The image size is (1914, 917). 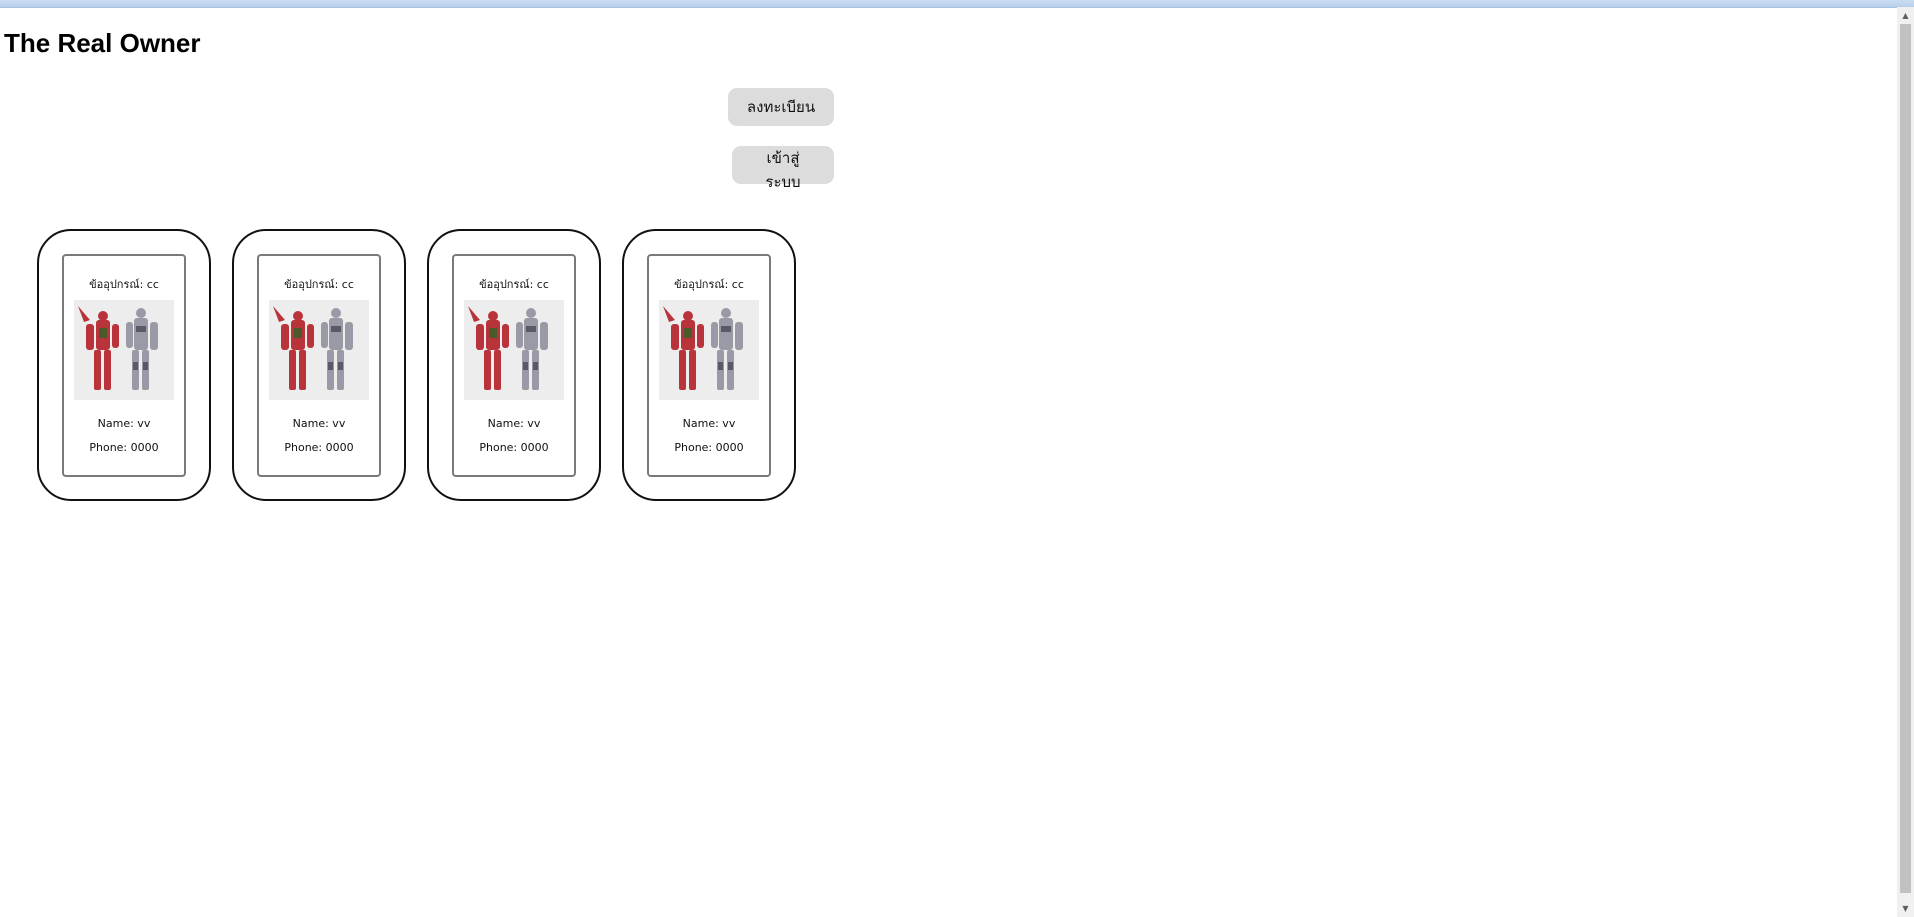 I want to click on vertical-scrollbar: ▲ ▼, so click(x=1905, y=462).